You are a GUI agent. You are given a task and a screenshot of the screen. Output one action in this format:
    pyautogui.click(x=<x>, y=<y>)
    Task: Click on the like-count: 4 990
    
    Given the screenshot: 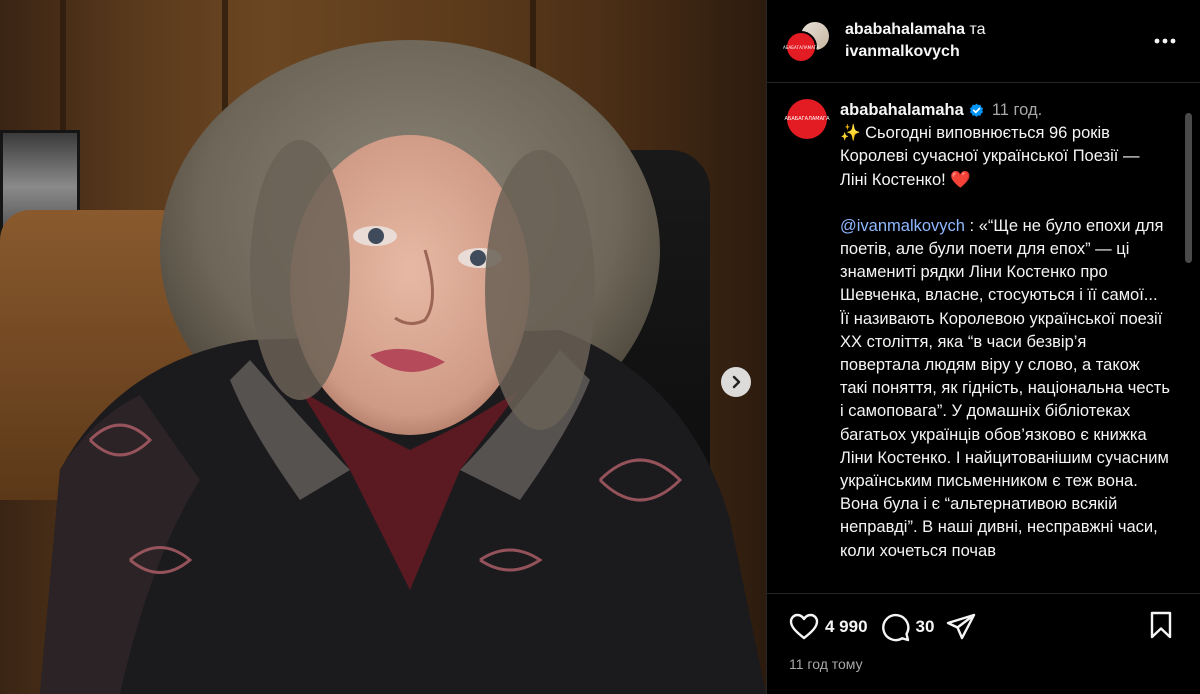 What is the action you would take?
    pyautogui.click(x=846, y=627)
    